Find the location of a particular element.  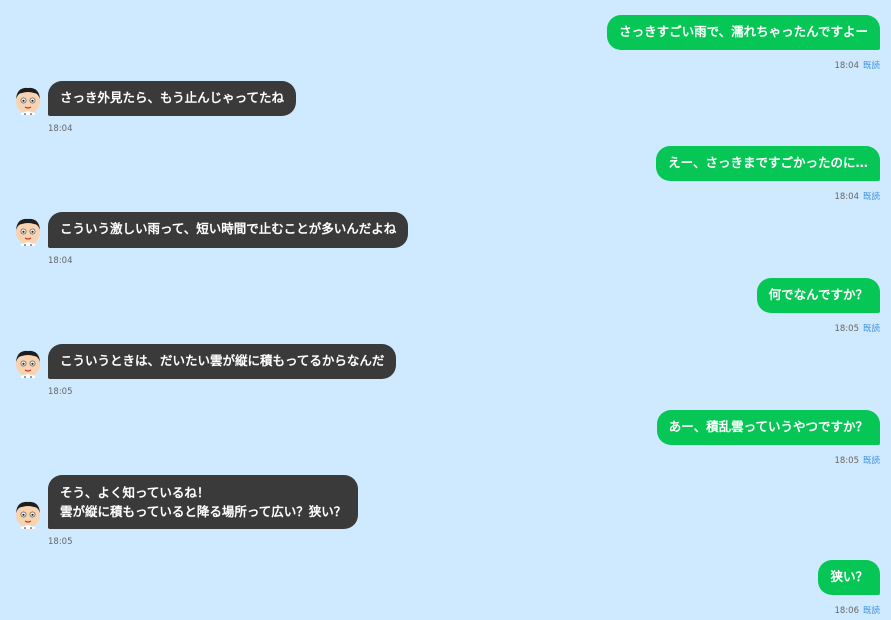

message-sent: えー、さっきまですごかったのに… 18:04 既読 is located at coordinates (768, 174).